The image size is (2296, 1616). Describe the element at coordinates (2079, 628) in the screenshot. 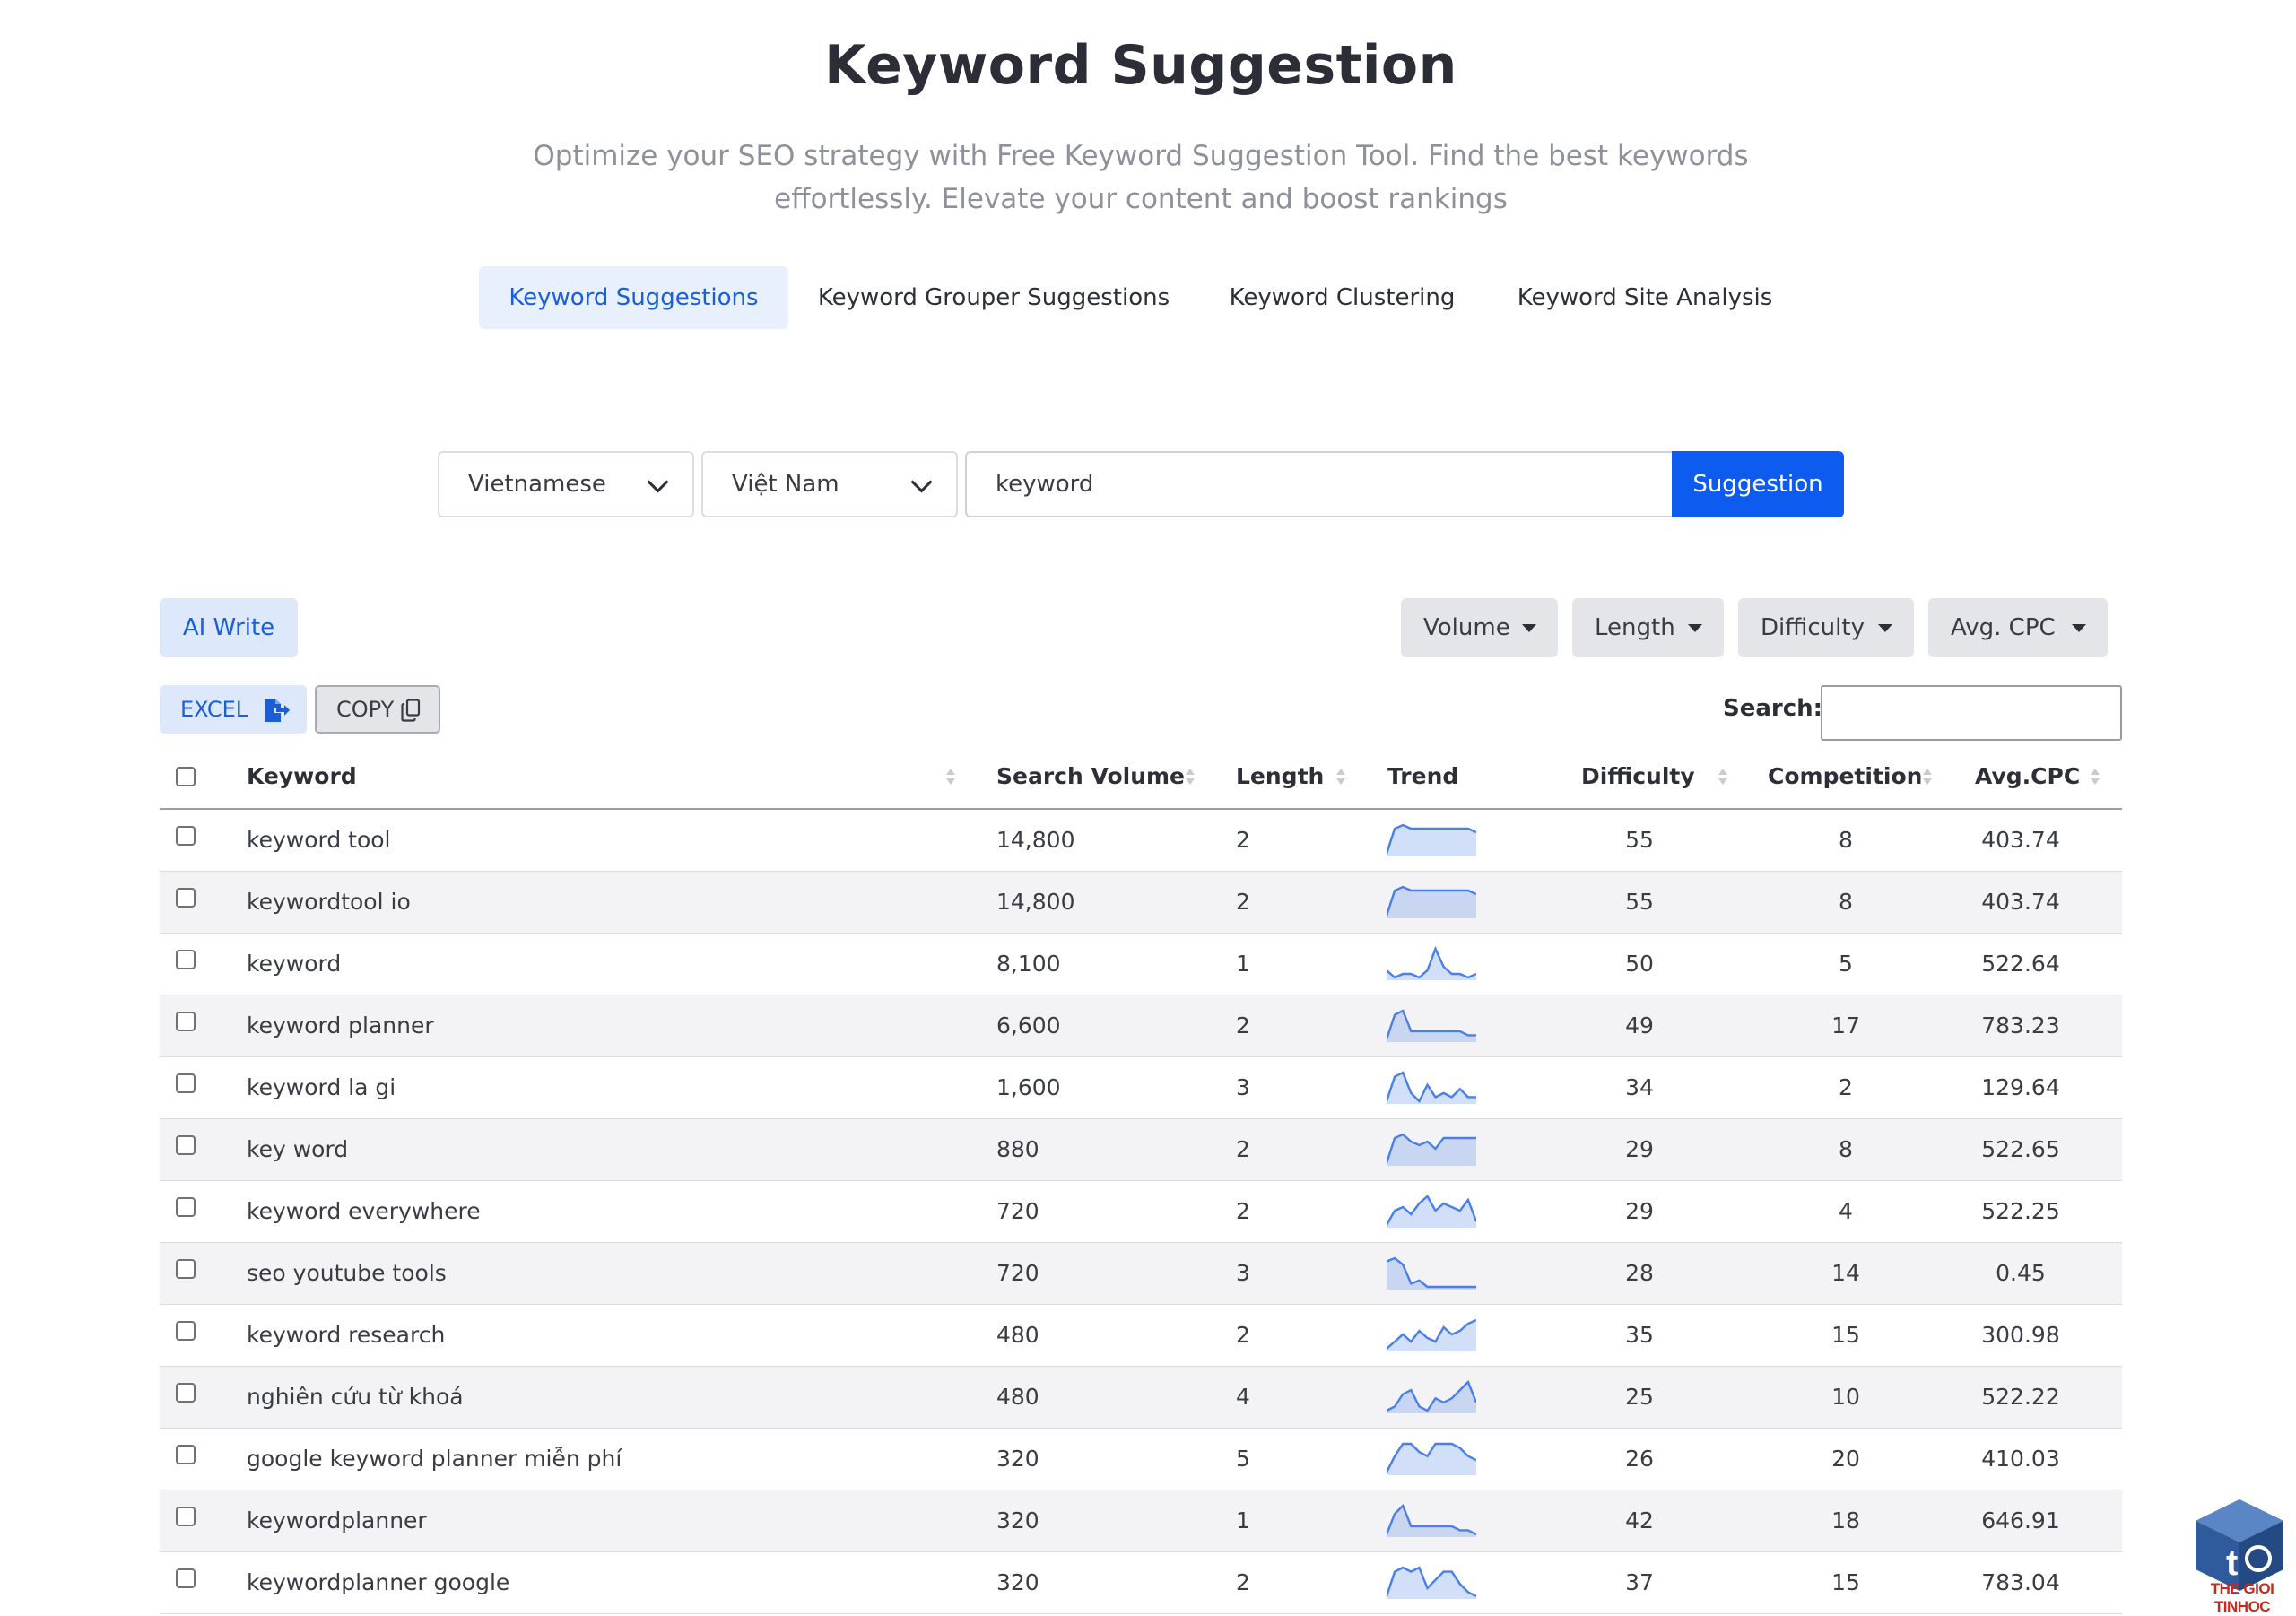

I see `caret-down-icon` at that location.